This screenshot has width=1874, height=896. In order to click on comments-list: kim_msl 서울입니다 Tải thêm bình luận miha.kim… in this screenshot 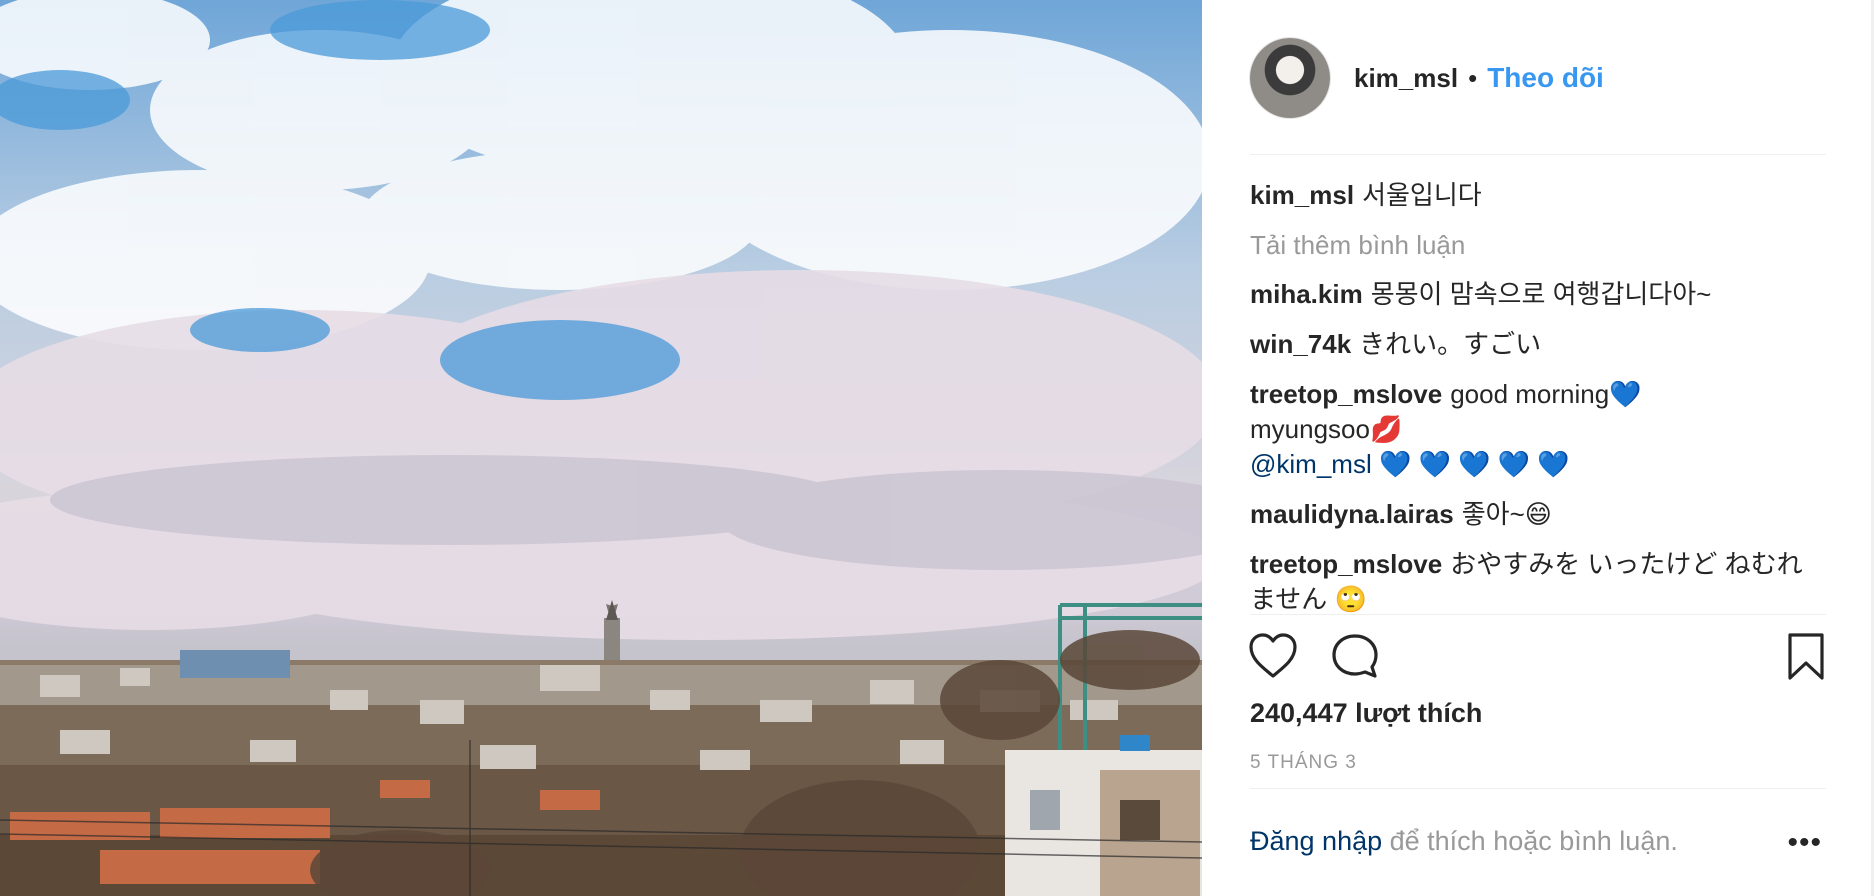, I will do `click(1530, 396)`.